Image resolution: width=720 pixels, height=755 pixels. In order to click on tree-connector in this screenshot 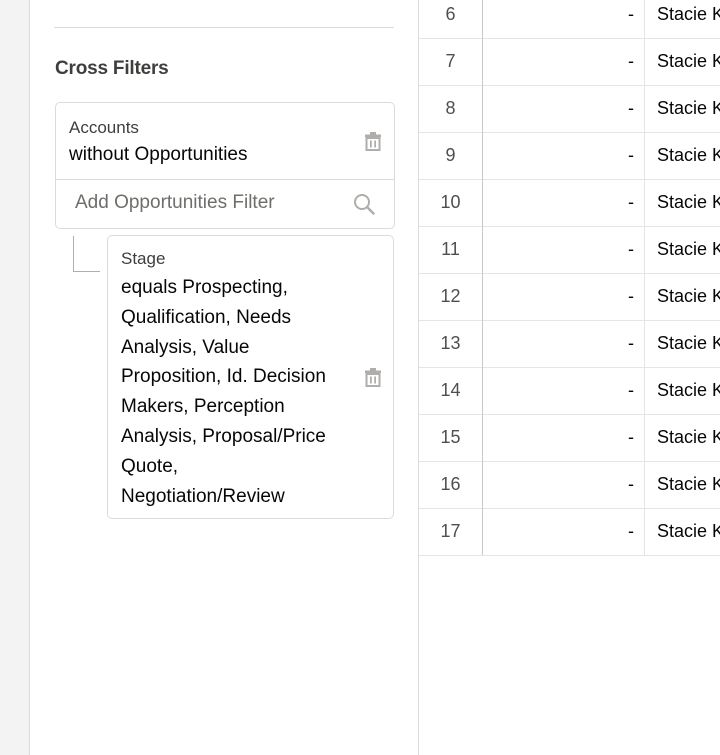, I will do `click(86, 254)`.